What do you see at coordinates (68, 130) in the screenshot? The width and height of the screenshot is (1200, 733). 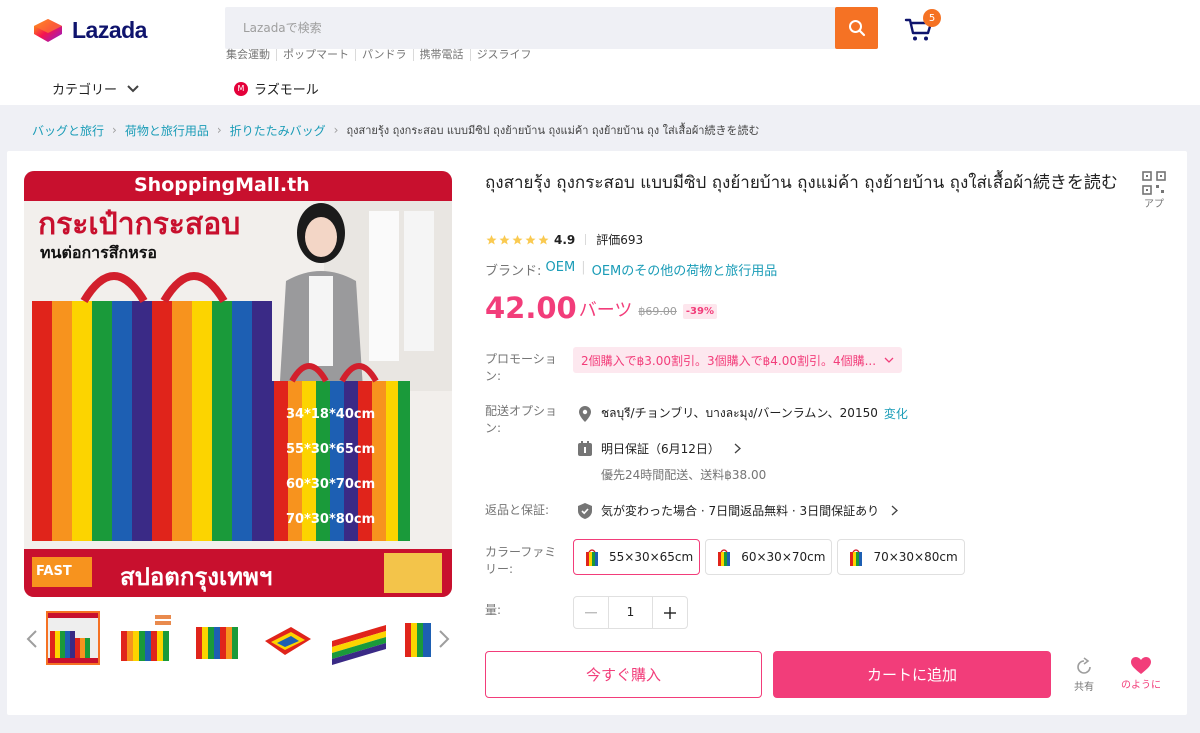 I see `breadcrumb-link: バッグと旅行` at bounding box center [68, 130].